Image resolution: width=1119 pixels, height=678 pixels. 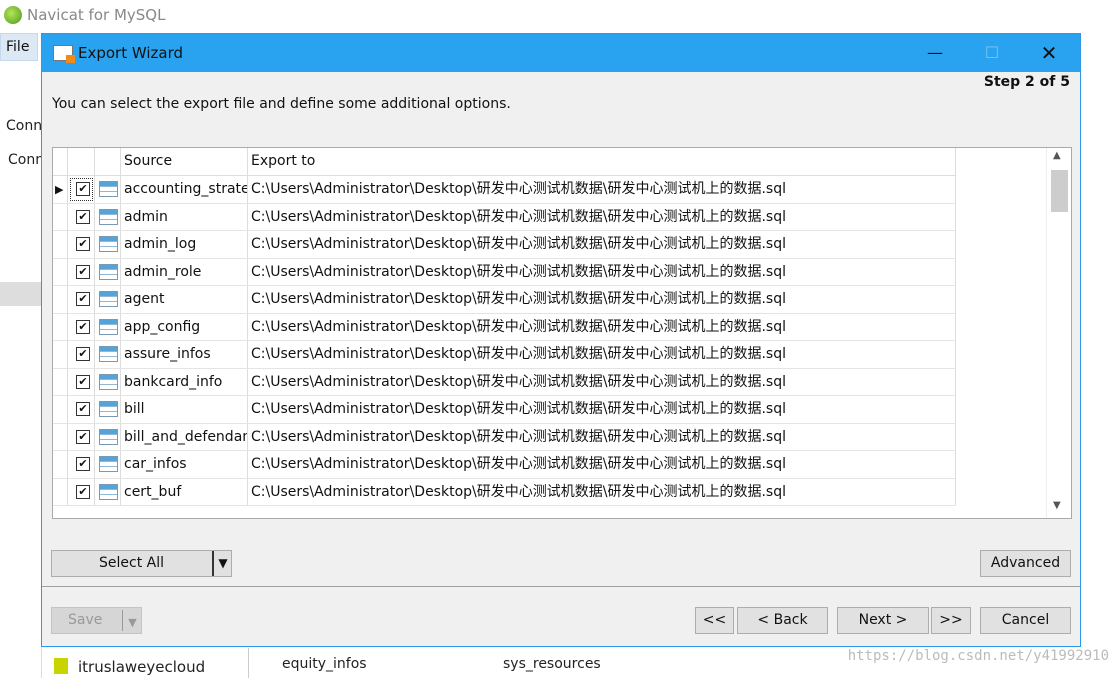 What do you see at coordinates (142, 667) in the screenshot?
I see `tree-item-label: itruslaweyecloud` at bounding box center [142, 667].